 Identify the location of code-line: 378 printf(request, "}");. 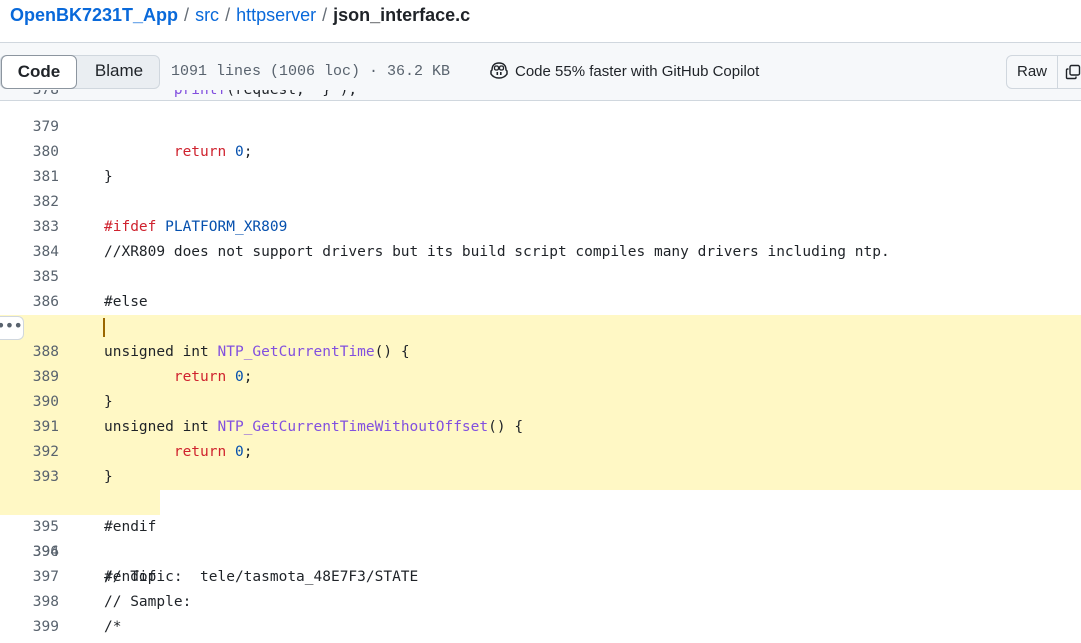
(540, 96).